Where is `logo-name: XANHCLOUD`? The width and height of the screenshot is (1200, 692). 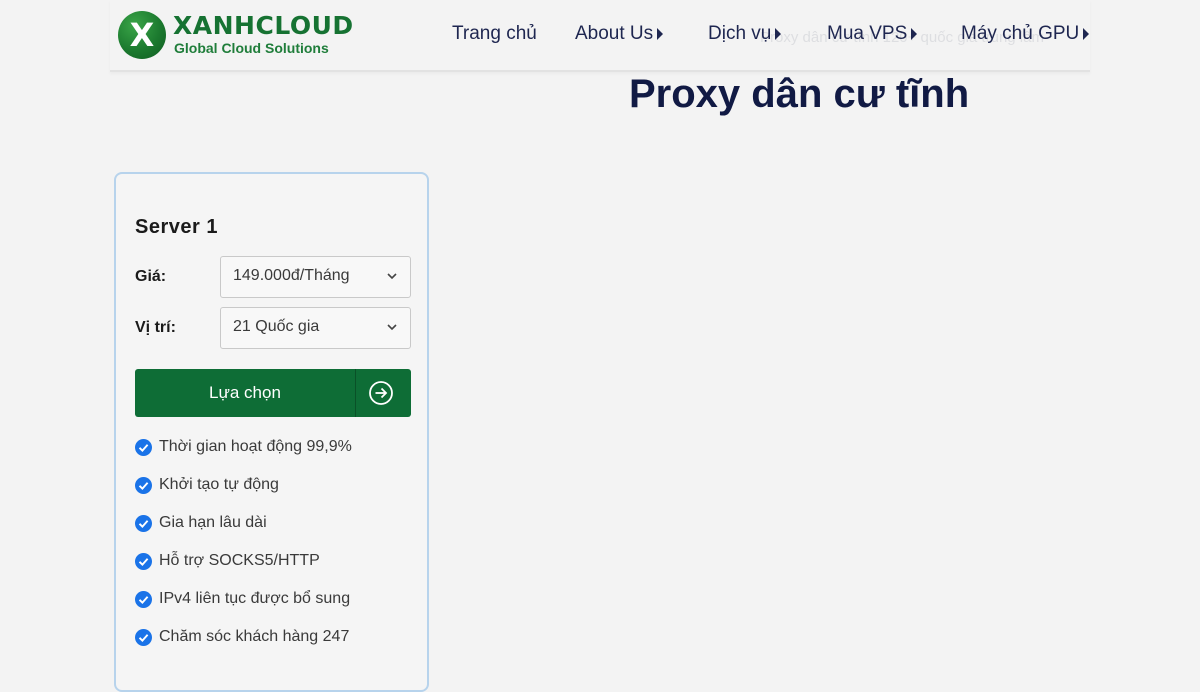 logo-name: XANHCLOUD is located at coordinates (263, 25).